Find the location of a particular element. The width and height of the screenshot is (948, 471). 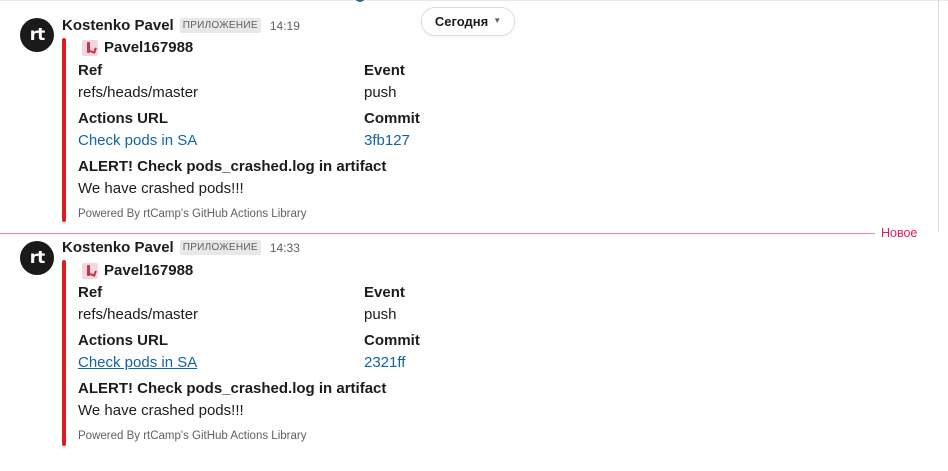

chevron-down-icon: ▼ is located at coordinates (497, 20).